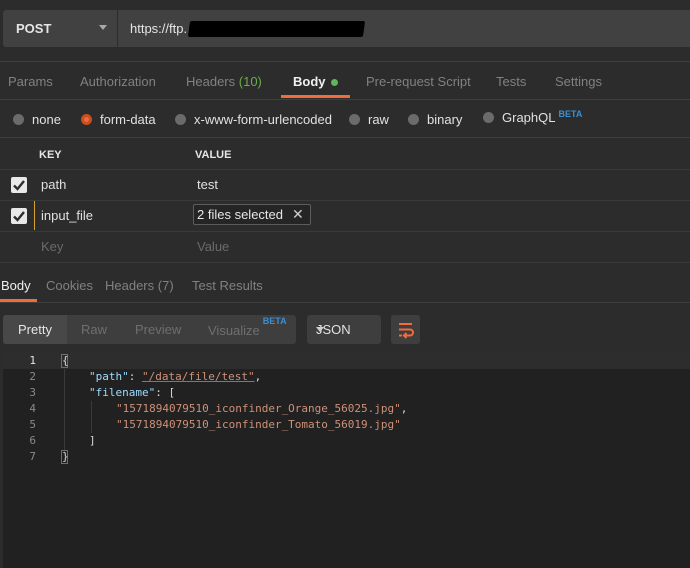  I want to click on url-bar: POST https://ftp., so click(345, 28).